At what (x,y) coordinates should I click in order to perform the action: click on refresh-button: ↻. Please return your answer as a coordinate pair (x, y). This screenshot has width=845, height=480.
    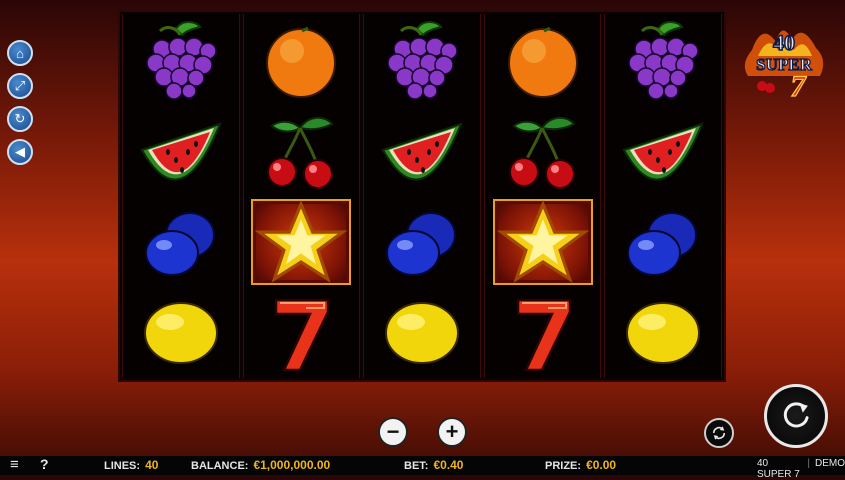
    Looking at the image, I should click on (20, 119).